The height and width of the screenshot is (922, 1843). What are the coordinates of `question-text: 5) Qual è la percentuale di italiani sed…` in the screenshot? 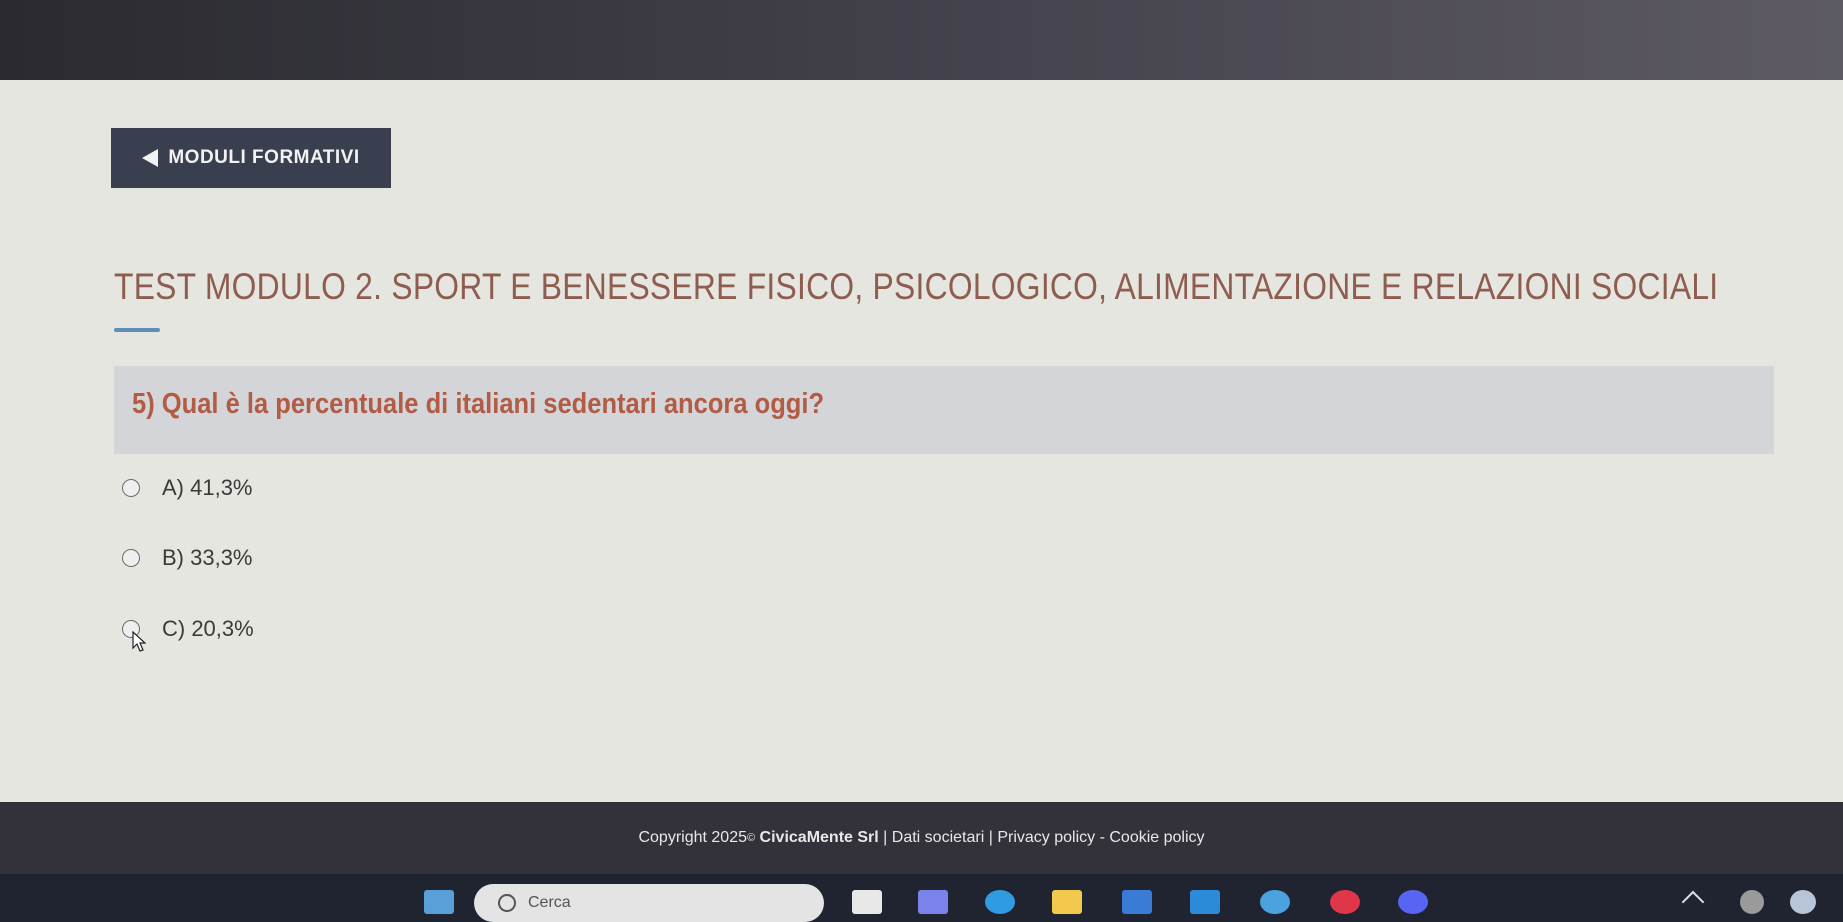 It's located at (478, 404).